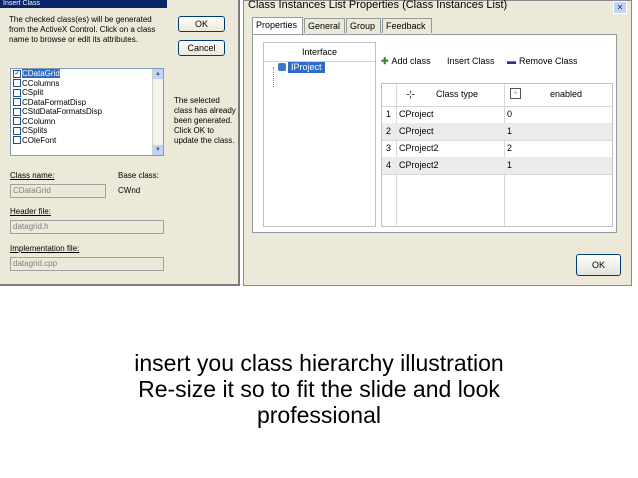  I want to click on scroll-up-icon: ▲, so click(158, 74).